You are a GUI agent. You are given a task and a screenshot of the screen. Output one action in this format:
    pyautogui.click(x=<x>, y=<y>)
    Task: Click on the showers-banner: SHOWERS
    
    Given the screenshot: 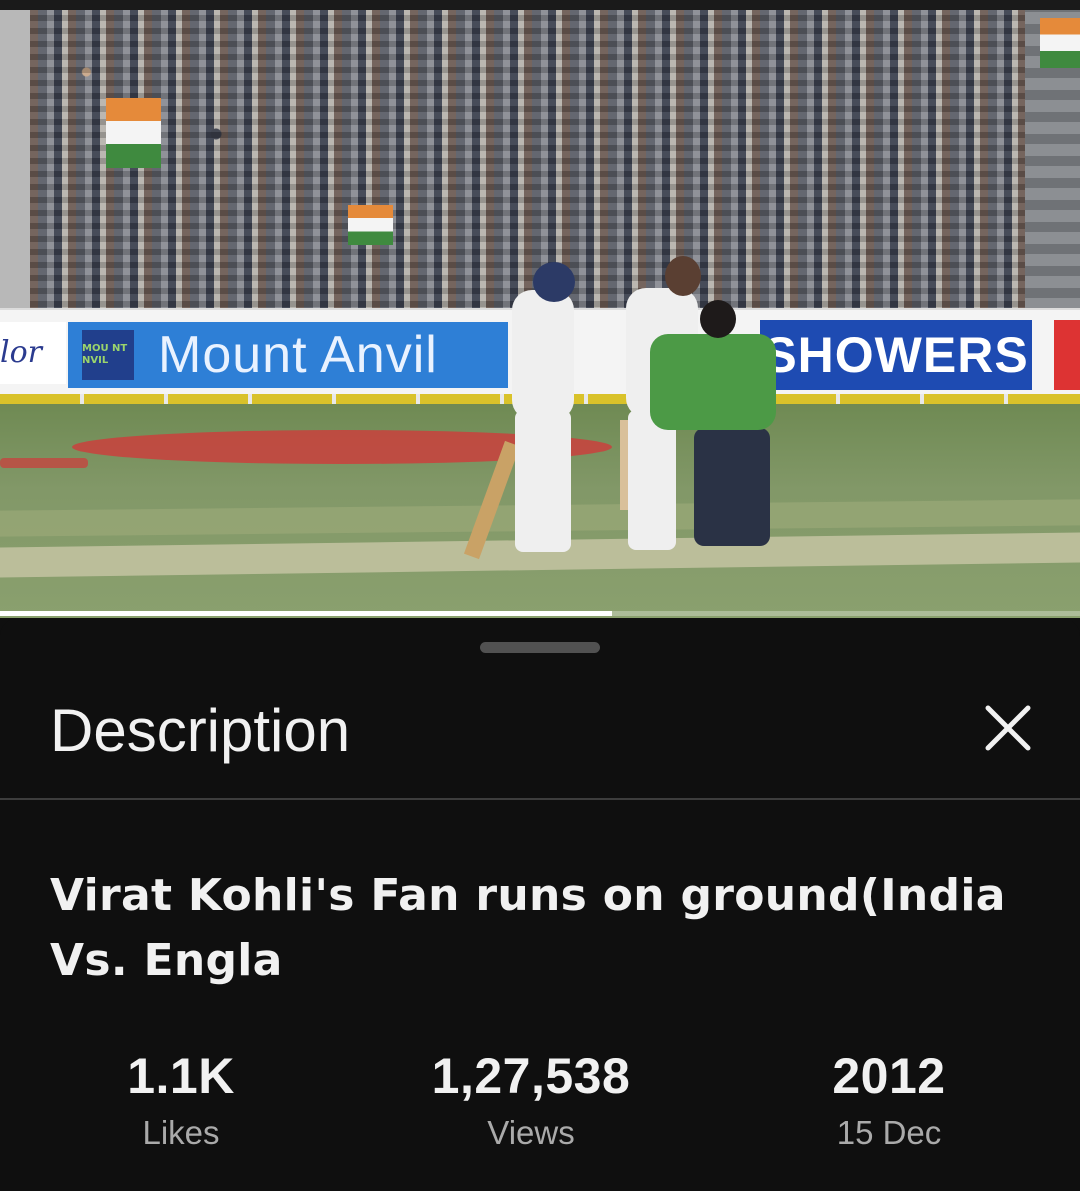 What is the action you would take?
    pyautogui.click(x=896, y=355)
    